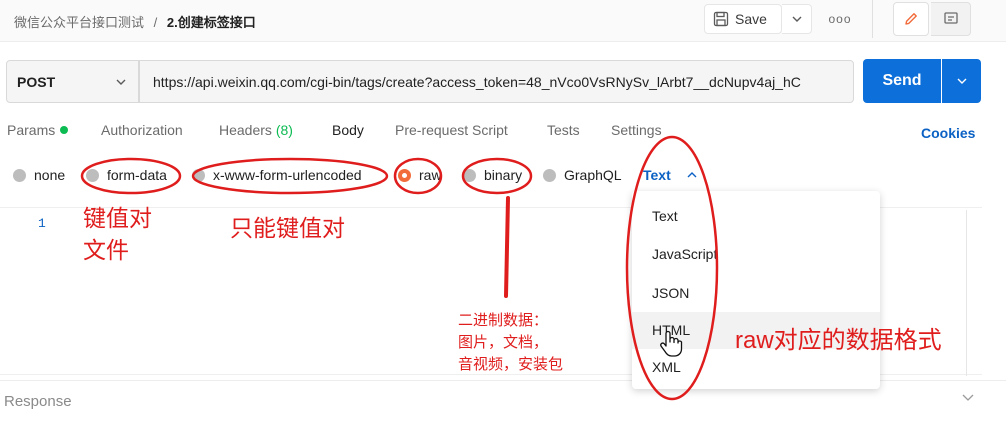 This screenshot has height=427, width=1006. Describe the element at coordinates (503, 342) in the screenshot. I see `binary-note-line2: 图片，文档，` at that location.